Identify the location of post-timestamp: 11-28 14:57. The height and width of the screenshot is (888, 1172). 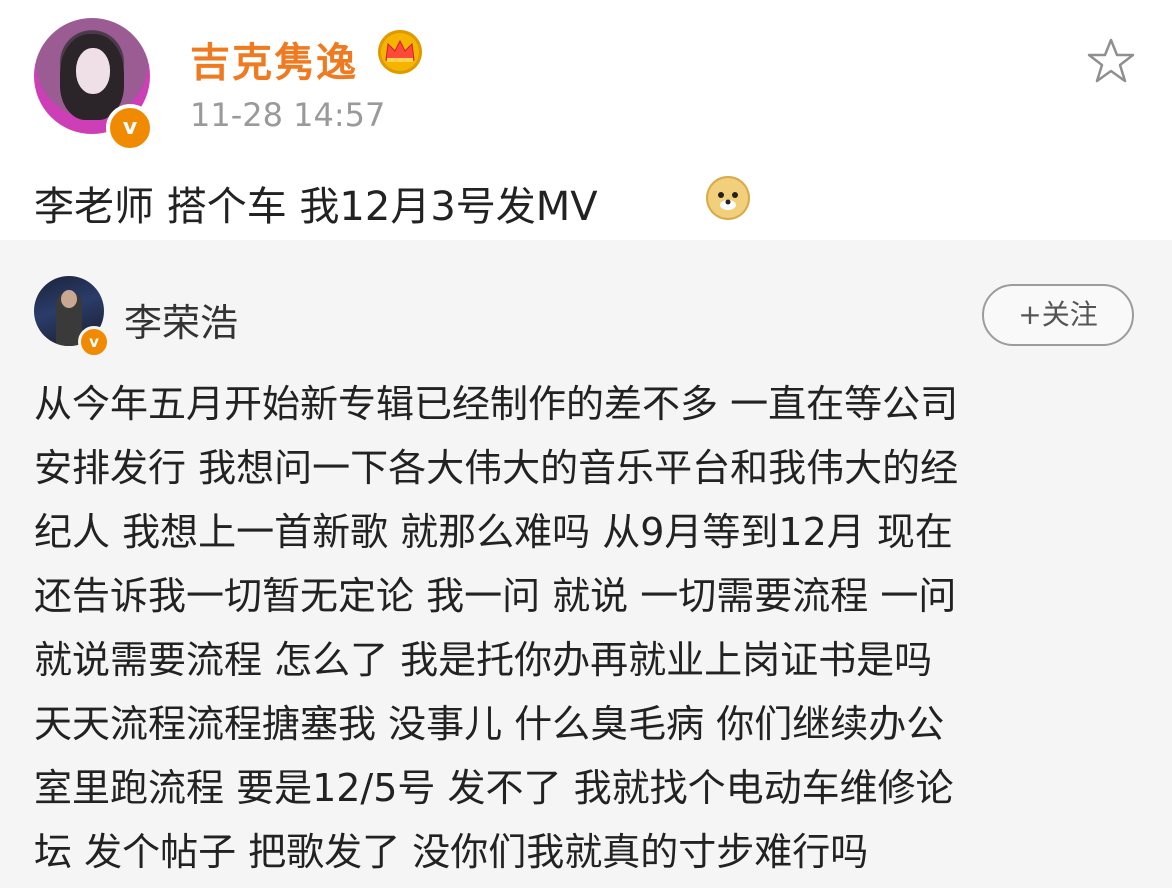
(288, 115).